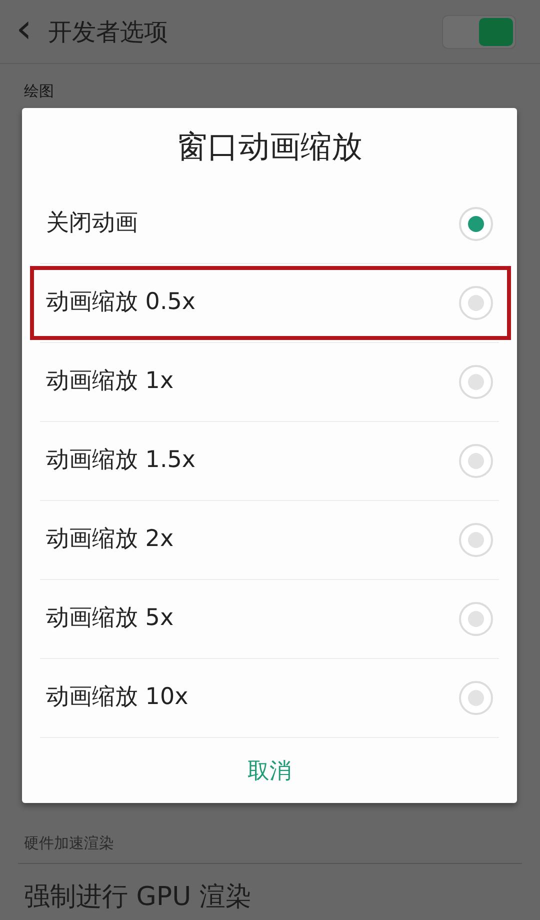 The image size is (540, 920). I want to click on section-header: 硬件加速渲染, so click(69, 843).